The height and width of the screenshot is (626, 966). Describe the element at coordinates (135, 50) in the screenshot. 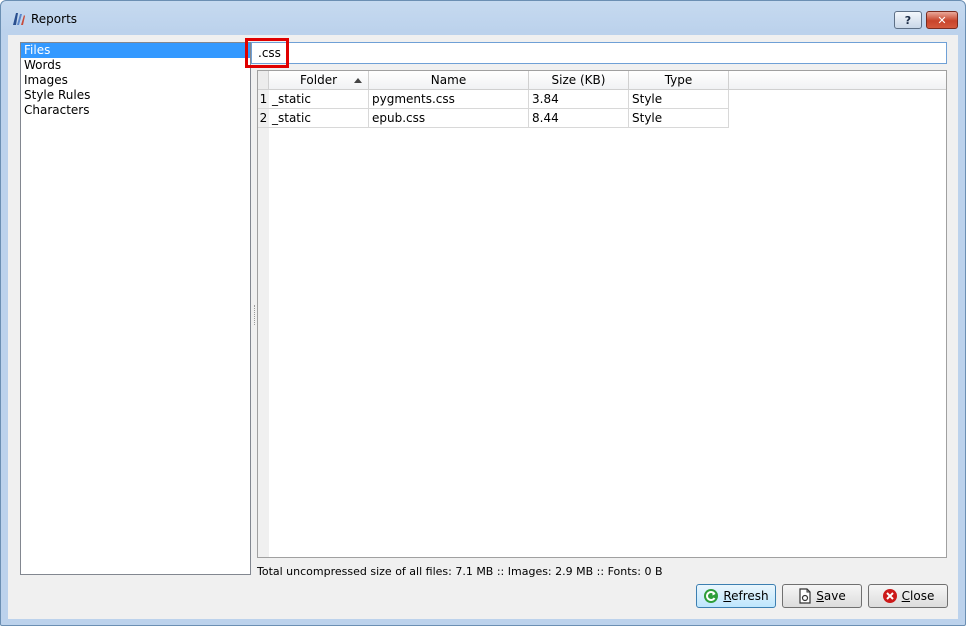

I see `category-item-files: Files` at that location.